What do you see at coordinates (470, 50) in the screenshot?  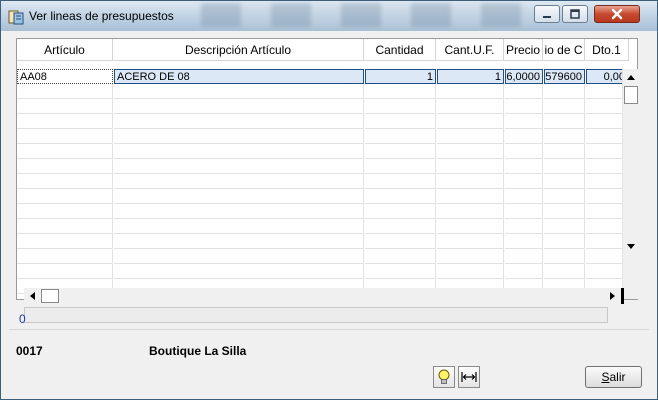 I see `column-header-cant-uf: Cant.U.F.` at bounding box center [470, 50].